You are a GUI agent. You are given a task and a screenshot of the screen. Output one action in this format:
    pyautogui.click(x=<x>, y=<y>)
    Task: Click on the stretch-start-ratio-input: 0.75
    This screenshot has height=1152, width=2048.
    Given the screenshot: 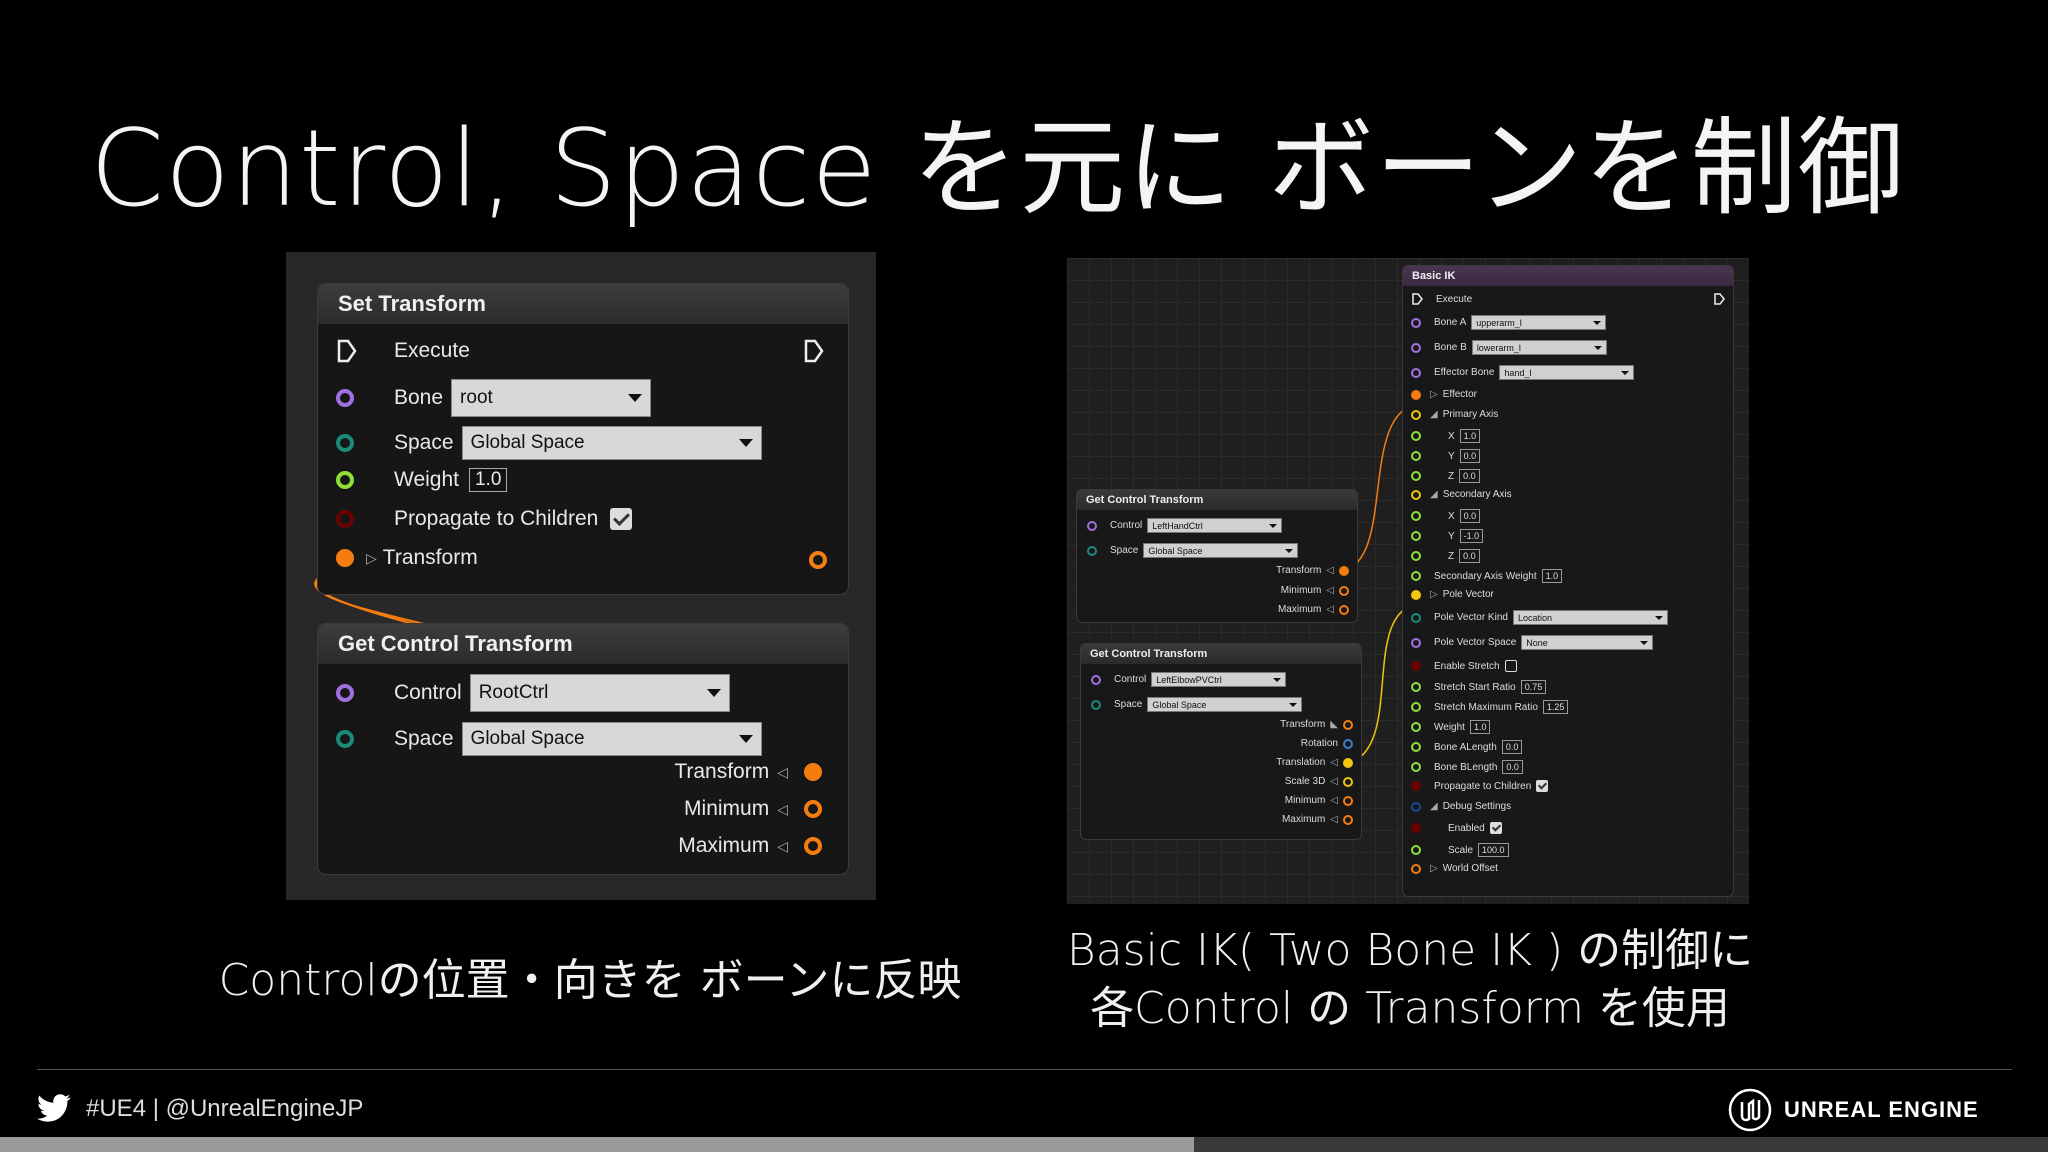 What is the action you would take?
    pyautogui.click(x=1533, y=687)
    